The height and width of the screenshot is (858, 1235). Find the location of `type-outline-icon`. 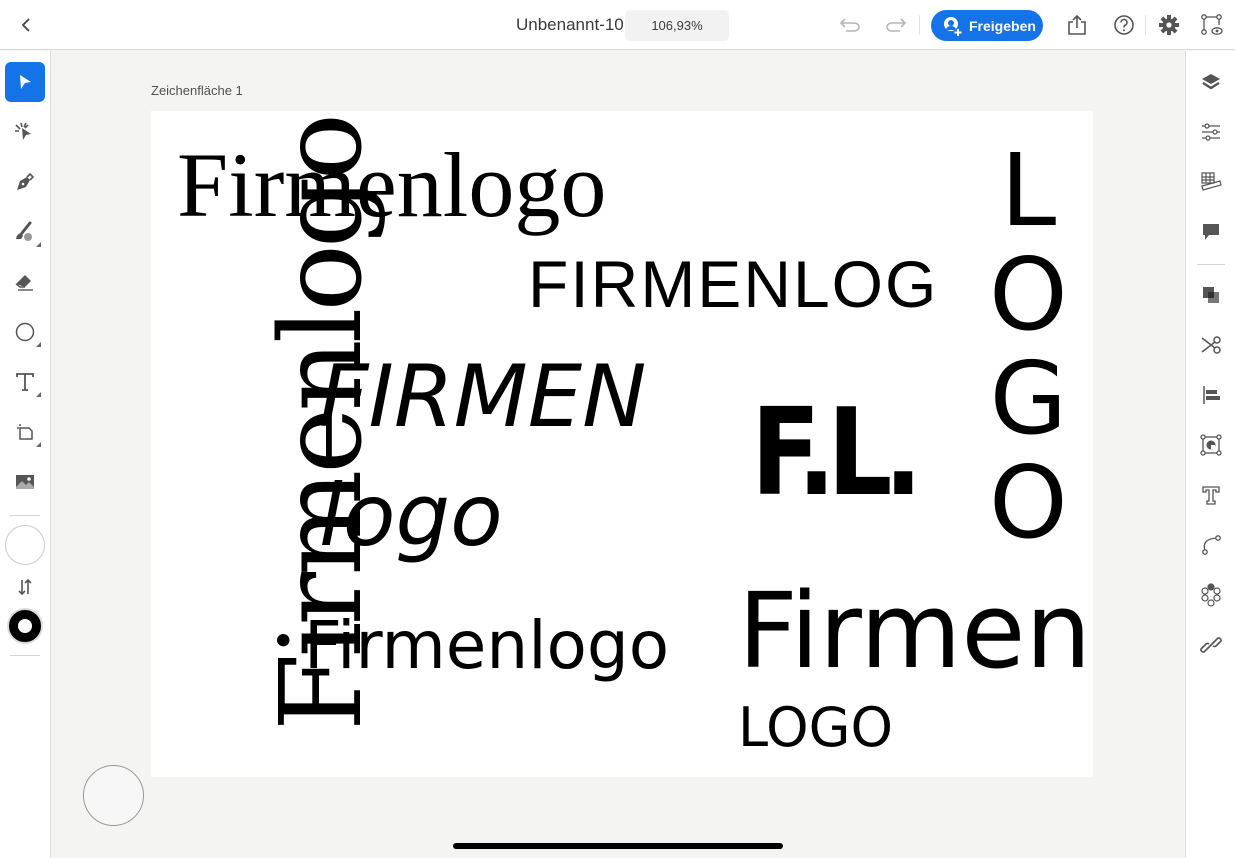

type-outline-icon is located at coordinates (1211, 495).